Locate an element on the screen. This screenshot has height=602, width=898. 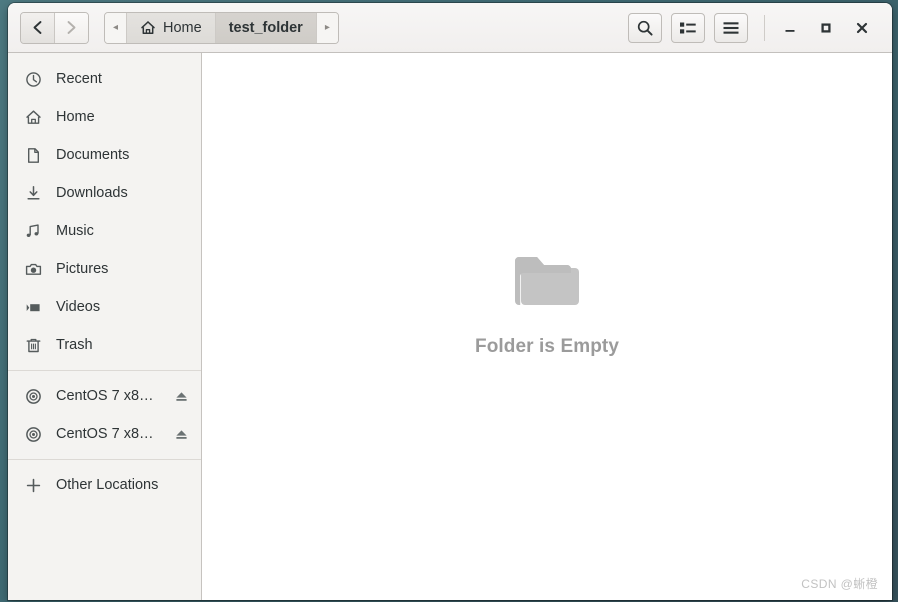
view-options-button is located at coordinates (688, 27).